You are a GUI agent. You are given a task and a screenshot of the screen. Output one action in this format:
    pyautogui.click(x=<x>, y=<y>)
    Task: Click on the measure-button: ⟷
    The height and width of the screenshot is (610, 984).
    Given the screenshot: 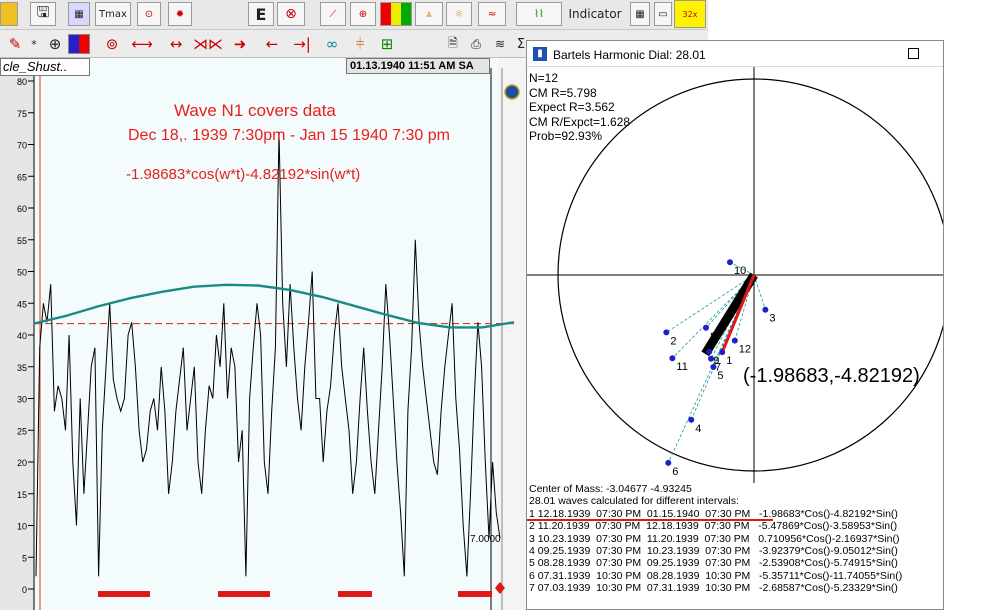 What is the action you would take?
    pyautogui.click(x=142, y=44)
    